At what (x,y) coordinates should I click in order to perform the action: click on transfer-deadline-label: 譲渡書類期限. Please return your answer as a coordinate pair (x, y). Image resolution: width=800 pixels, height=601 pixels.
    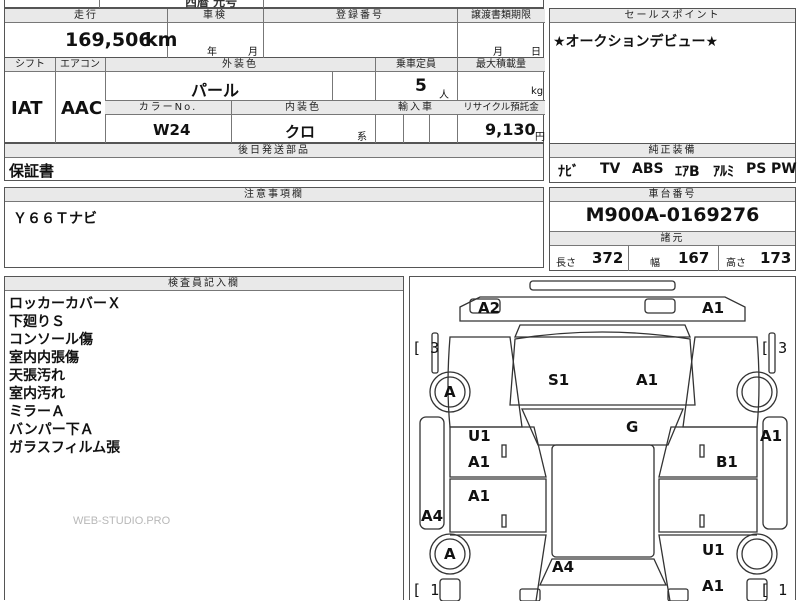
    Looking at the image, I should click on (501, 16).